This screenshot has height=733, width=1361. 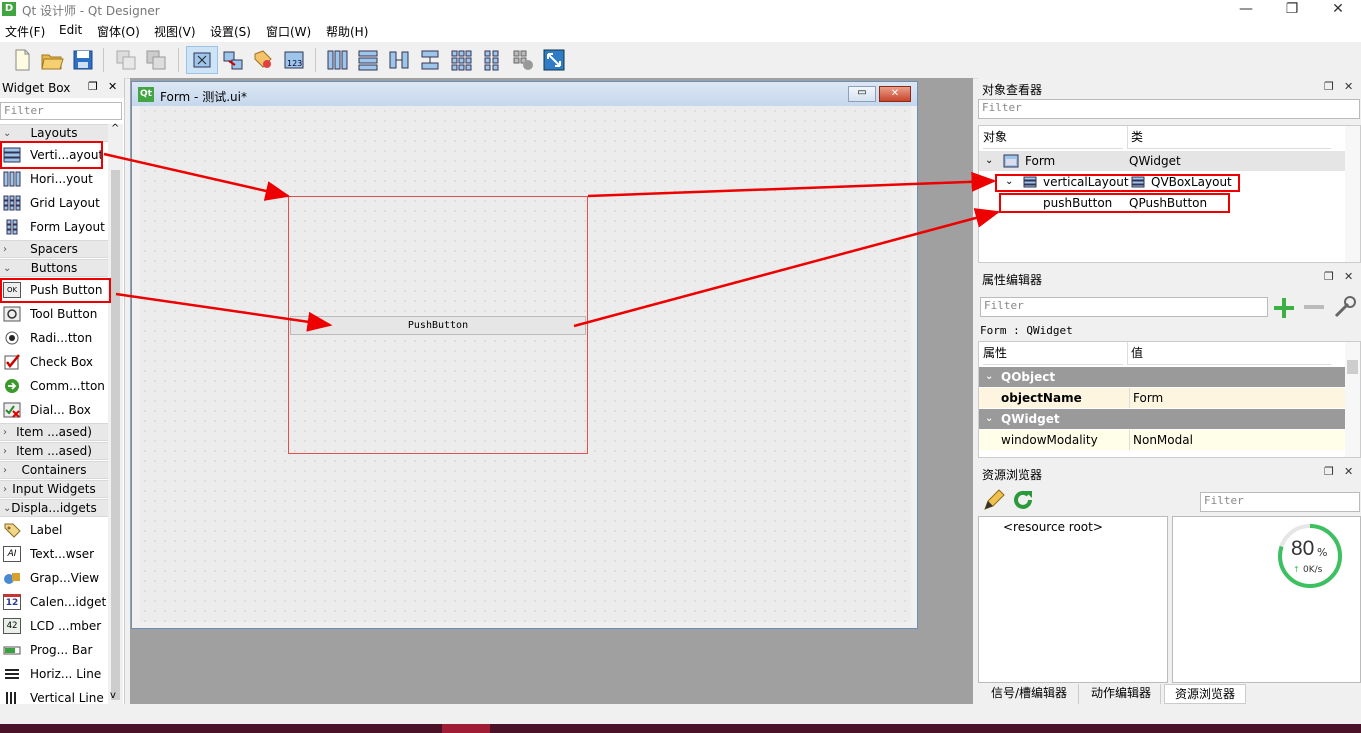 I want to click on property-context-label: Form : QWidget, so click(x=1026, y=330).